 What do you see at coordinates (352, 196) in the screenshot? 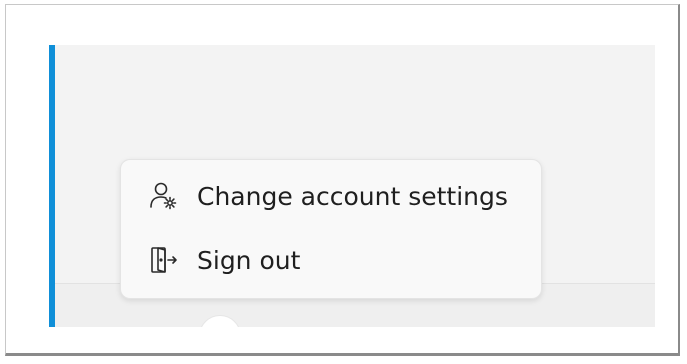
I see `change-account-settings-label: Change account settings` at bounding box center [352, 196].